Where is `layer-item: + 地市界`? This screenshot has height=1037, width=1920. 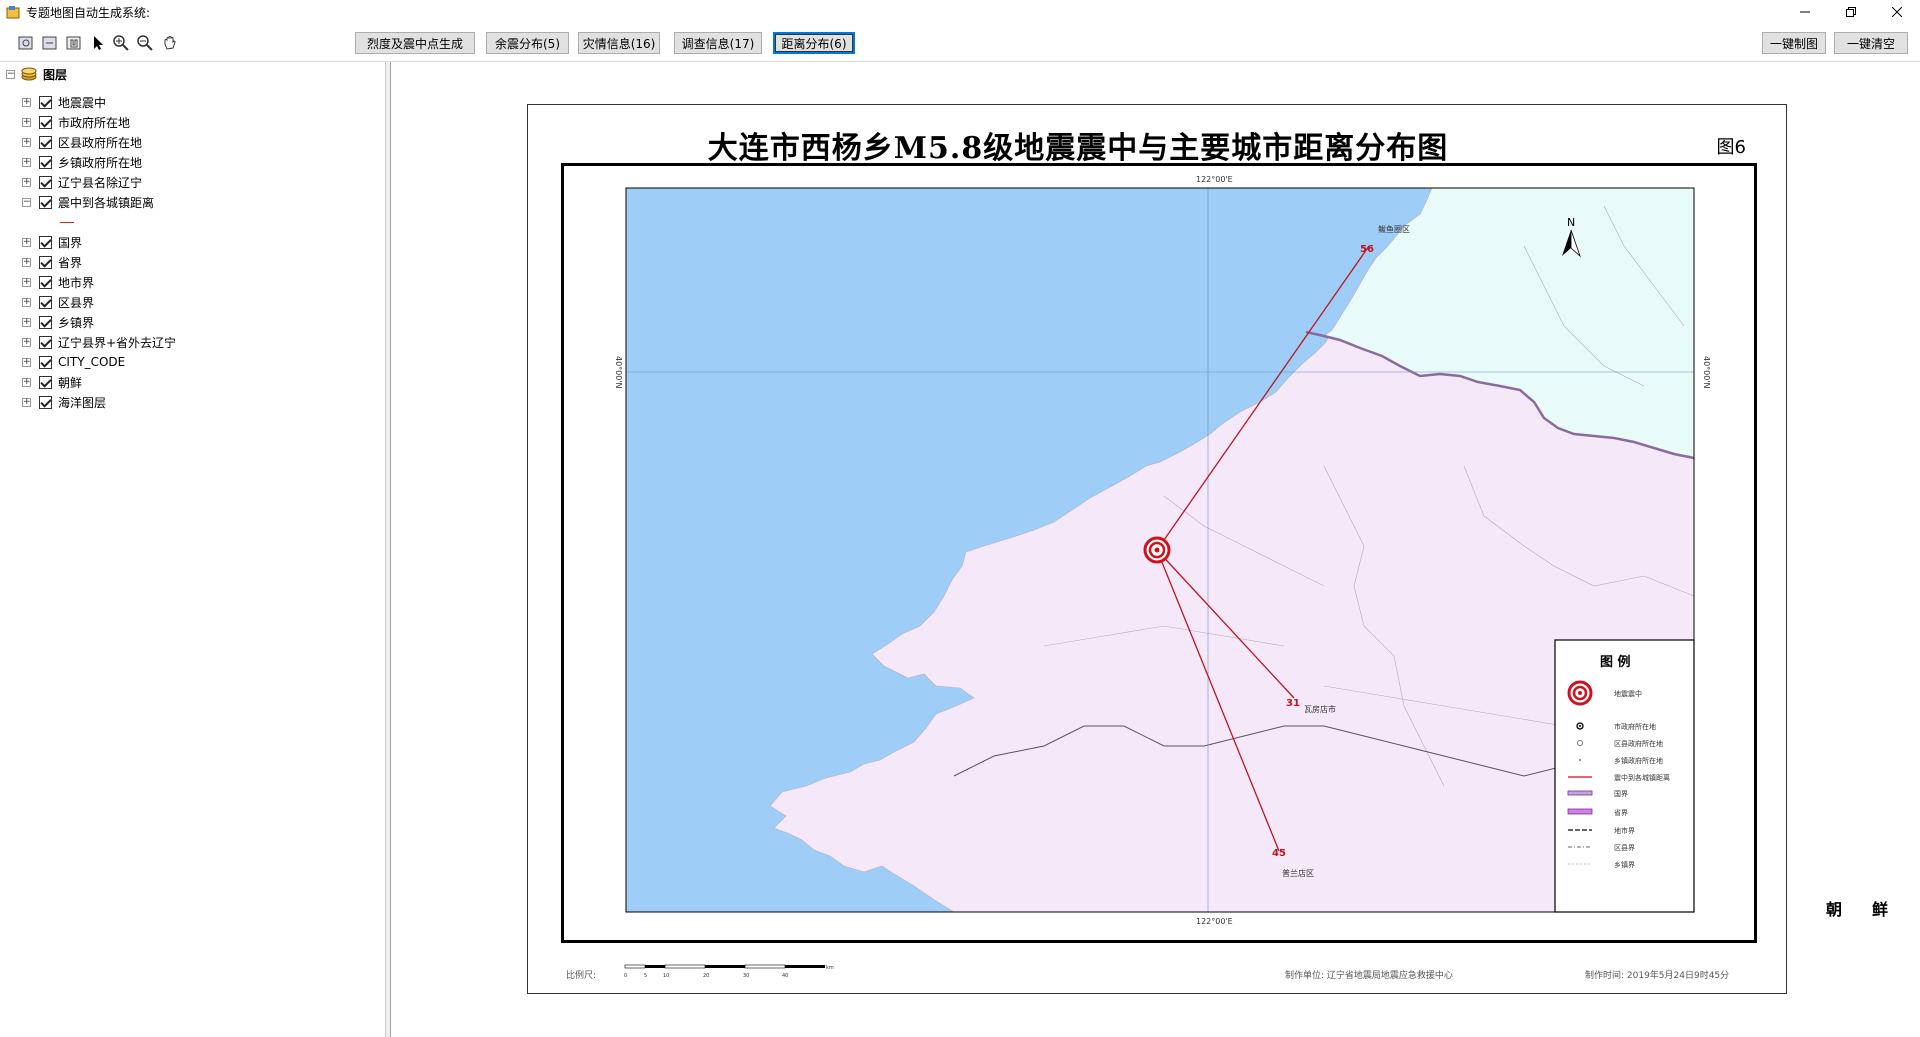 layer-item: + 地市界 is located at coordinates (58, 282).